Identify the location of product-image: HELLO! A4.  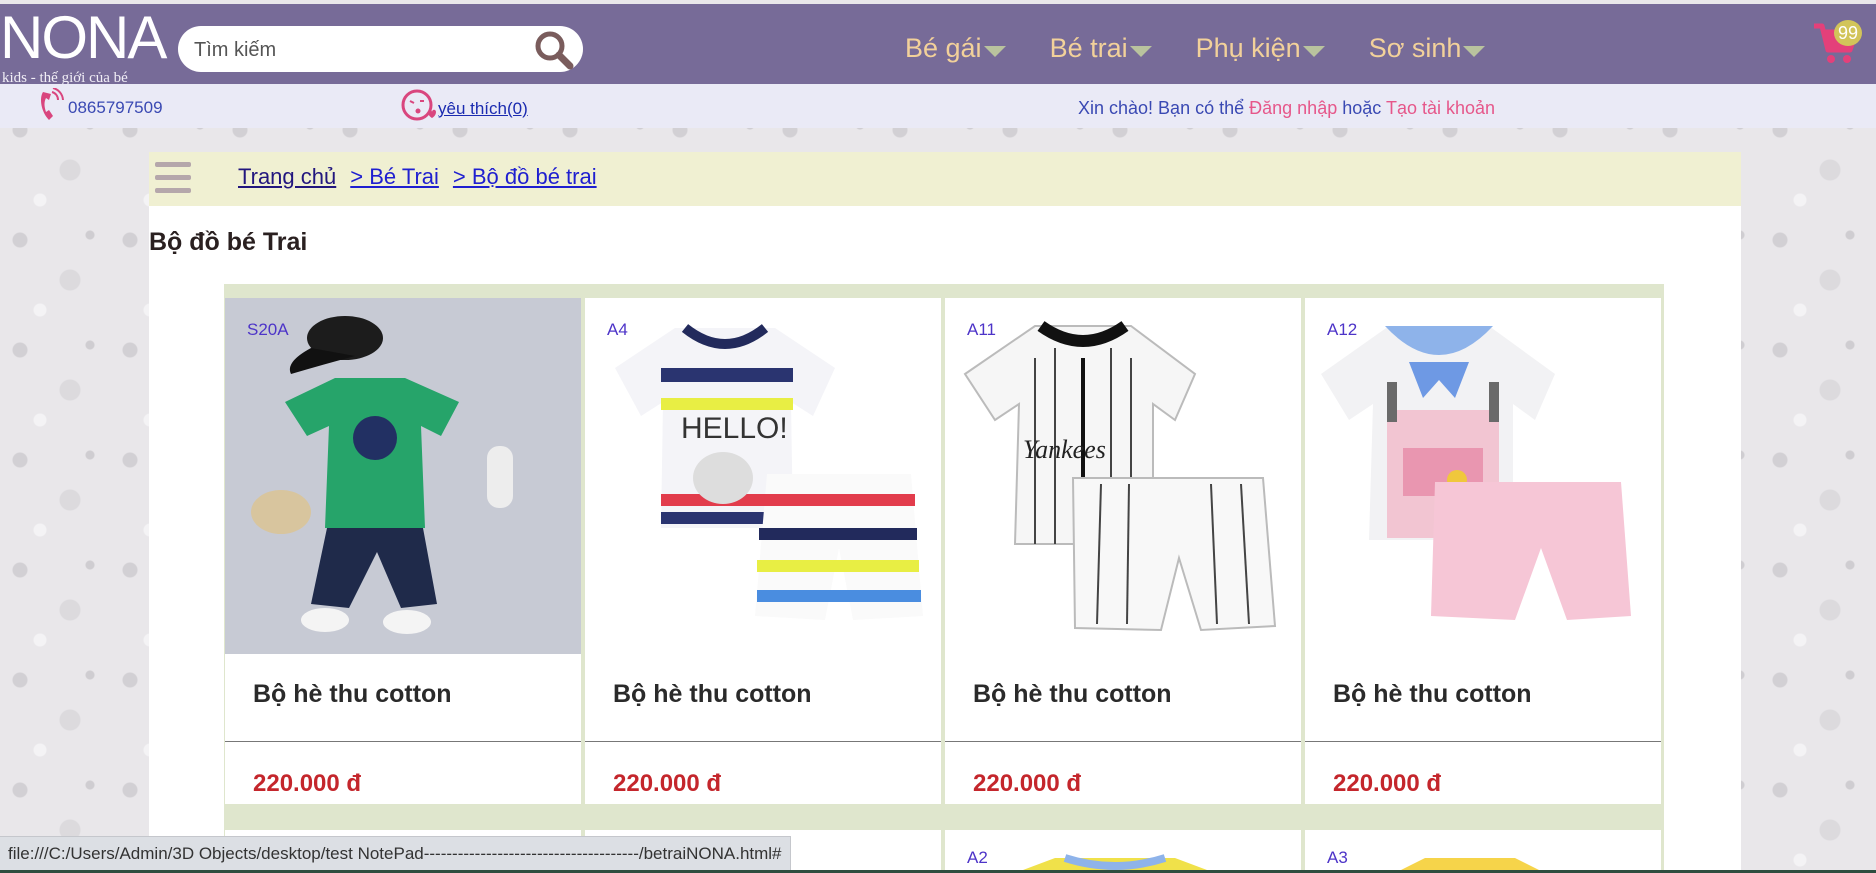
(763, 476).